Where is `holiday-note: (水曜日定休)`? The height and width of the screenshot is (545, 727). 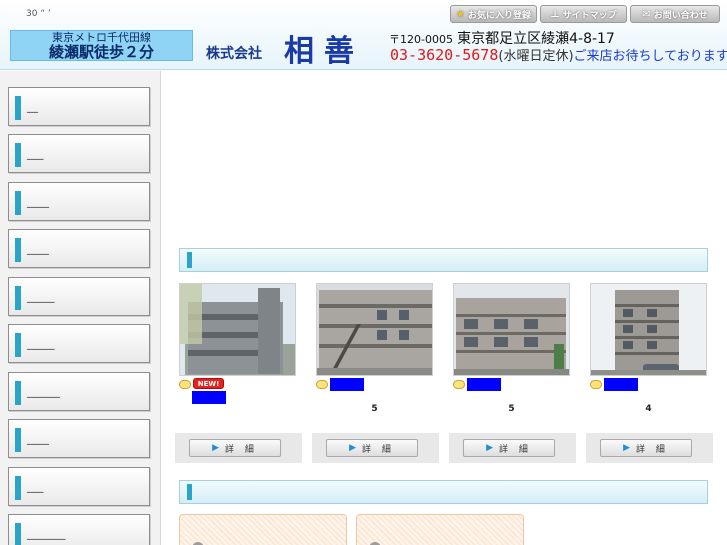
holiday-note: (水曜日定休) is located at coordinates (536, 56).